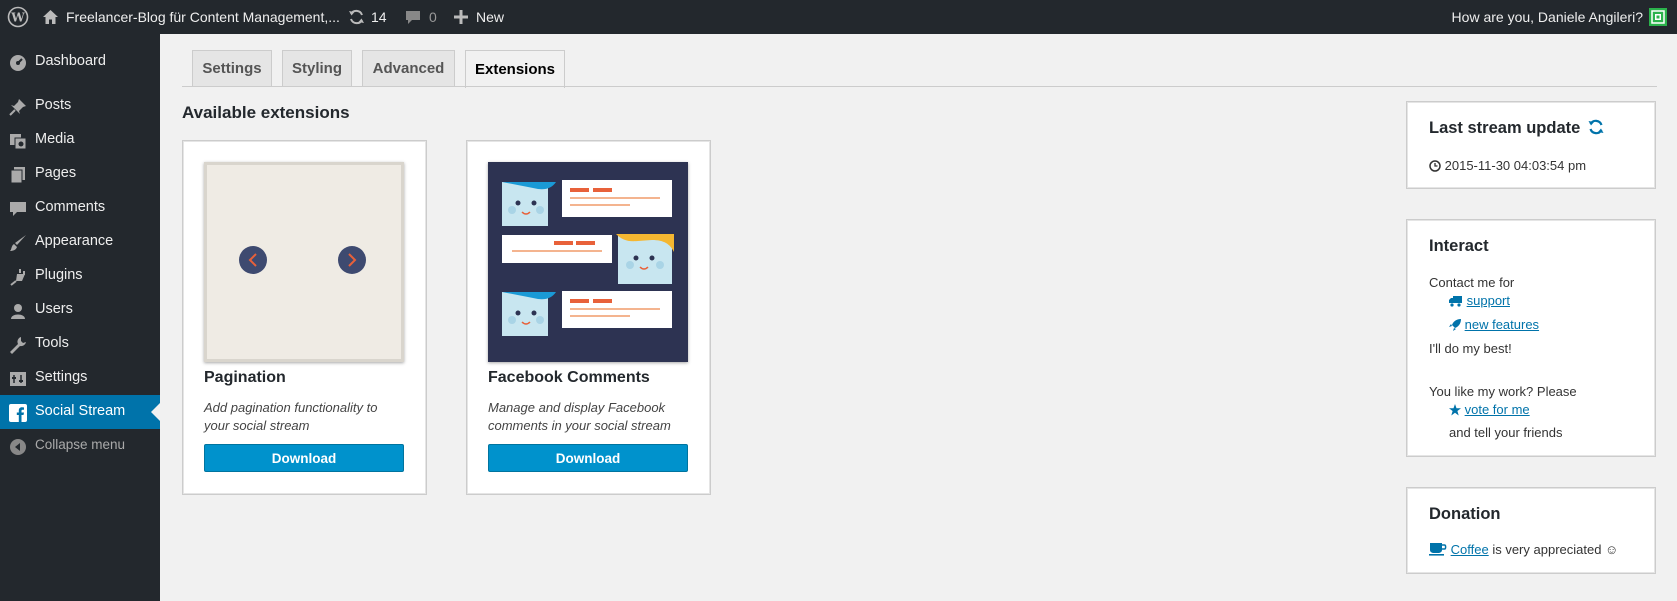 This screenshot has height=601, width=1677. Describe the element at coordinates (55, 139) in the screenshot. I see `sidebar-item-label: Media` at that location.